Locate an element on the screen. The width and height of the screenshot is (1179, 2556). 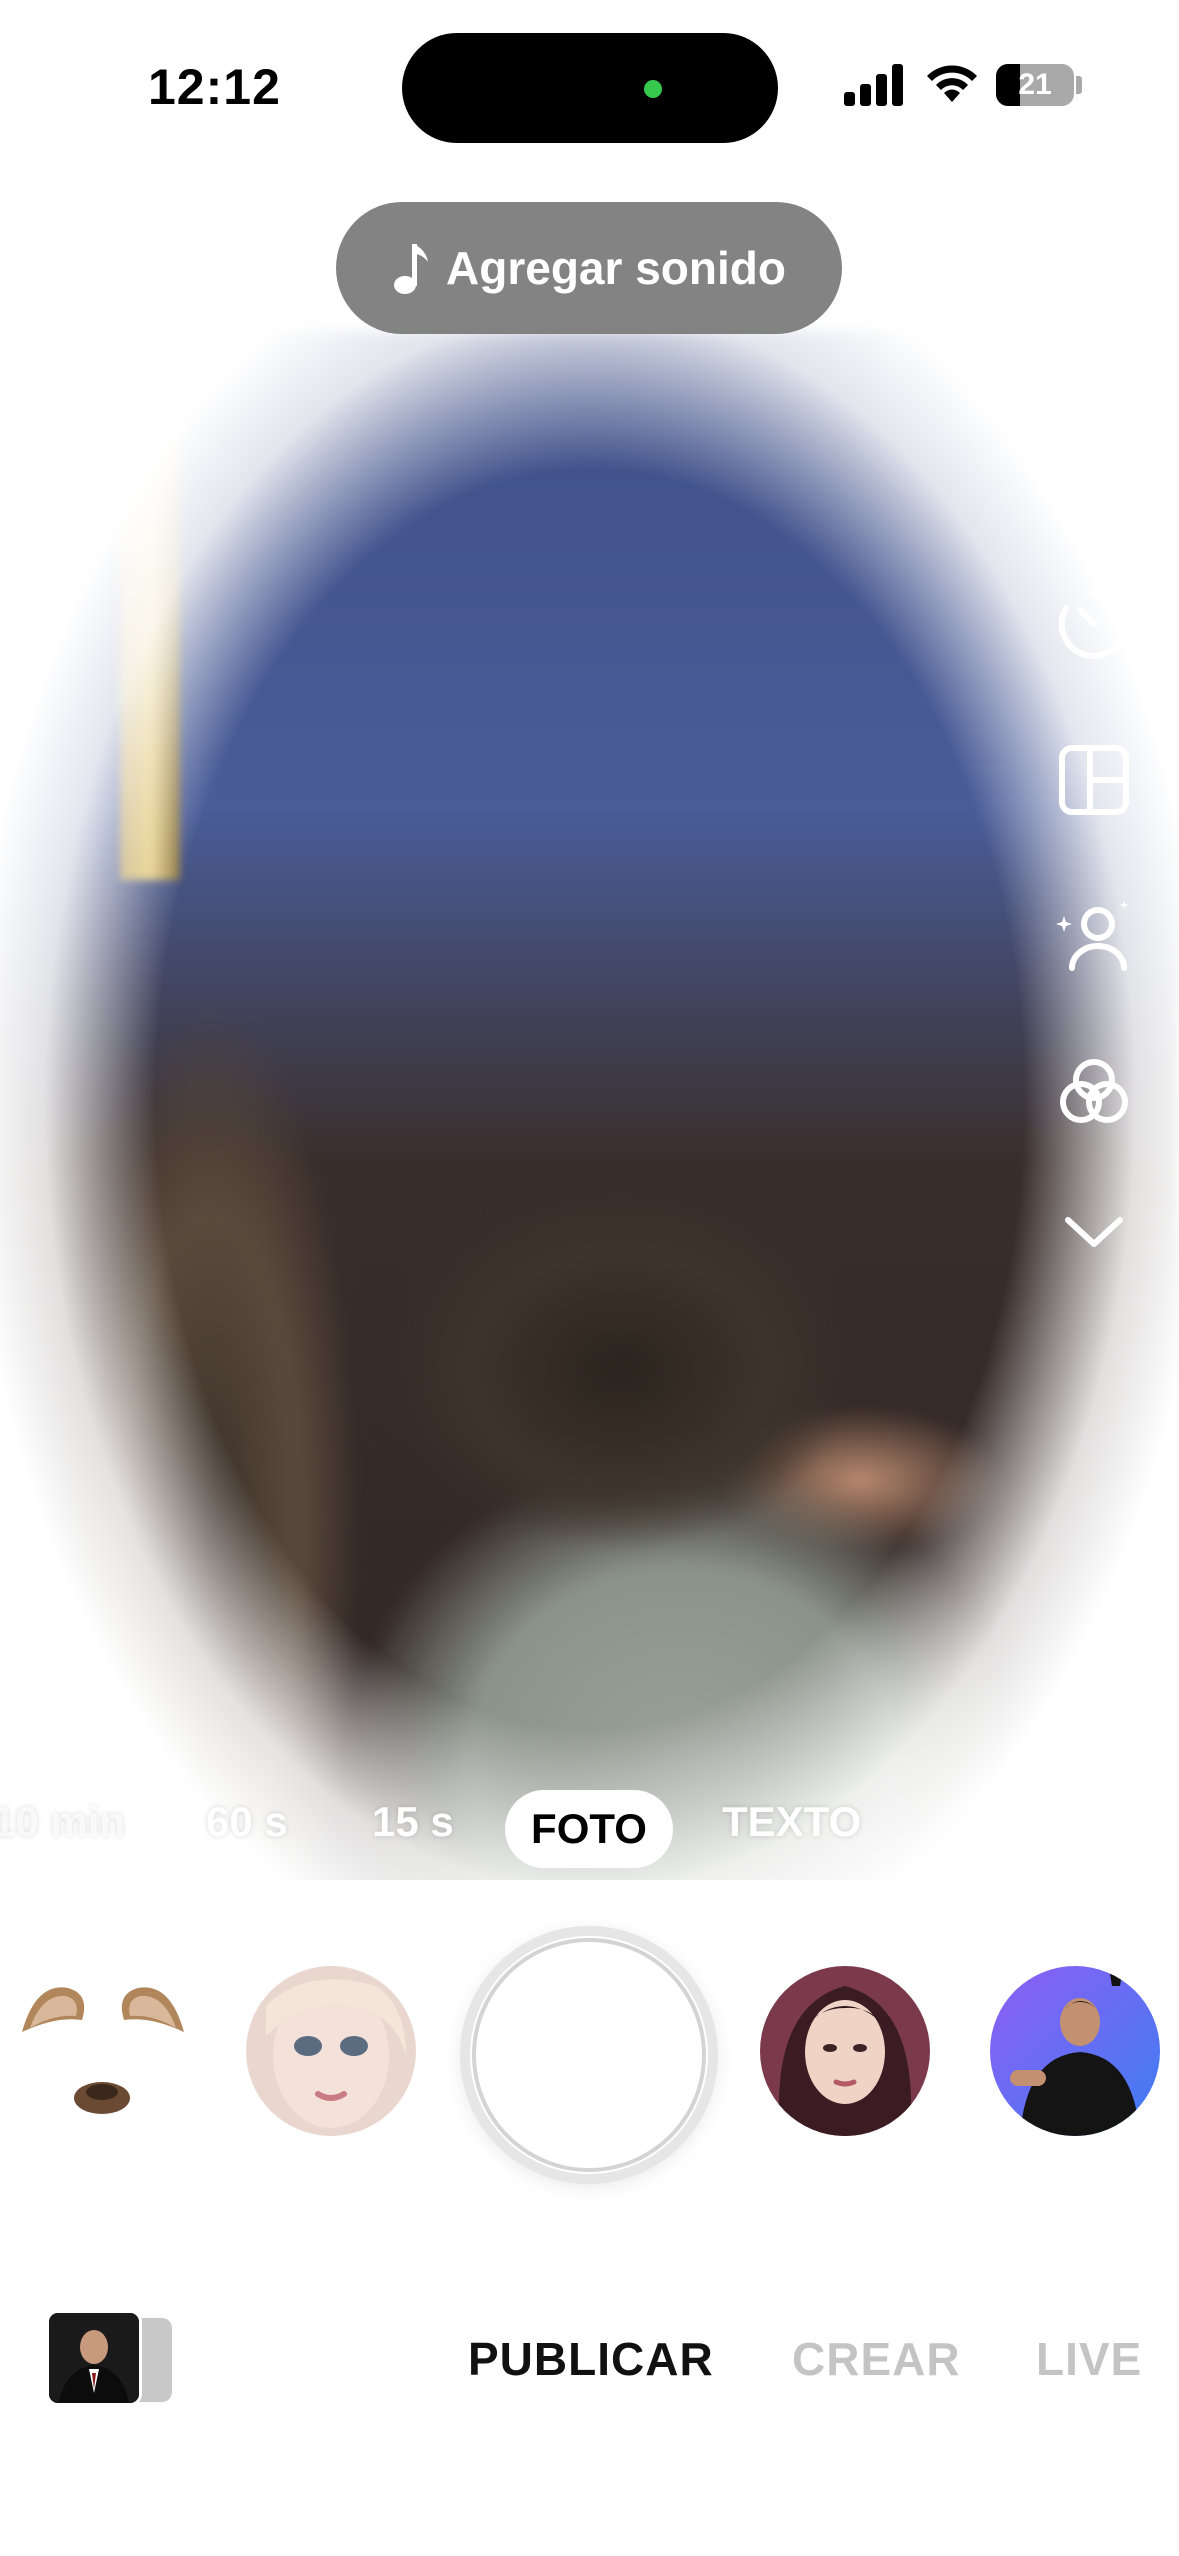
portrait-effect is located at coordinates (845, 2051).